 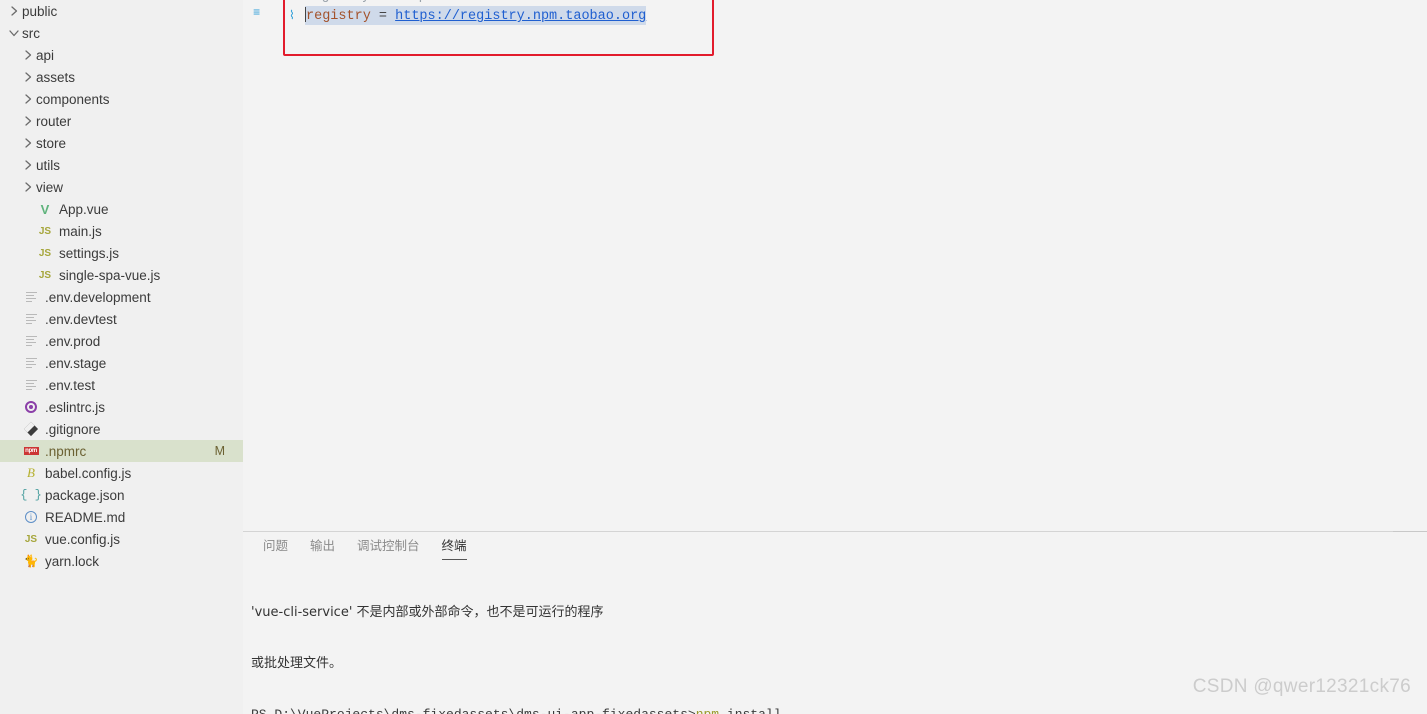 What do you see at coordinates (98, 297) in the screenshot?
I see `tree-item-label: .env.development` at bounding box center [98, 297].